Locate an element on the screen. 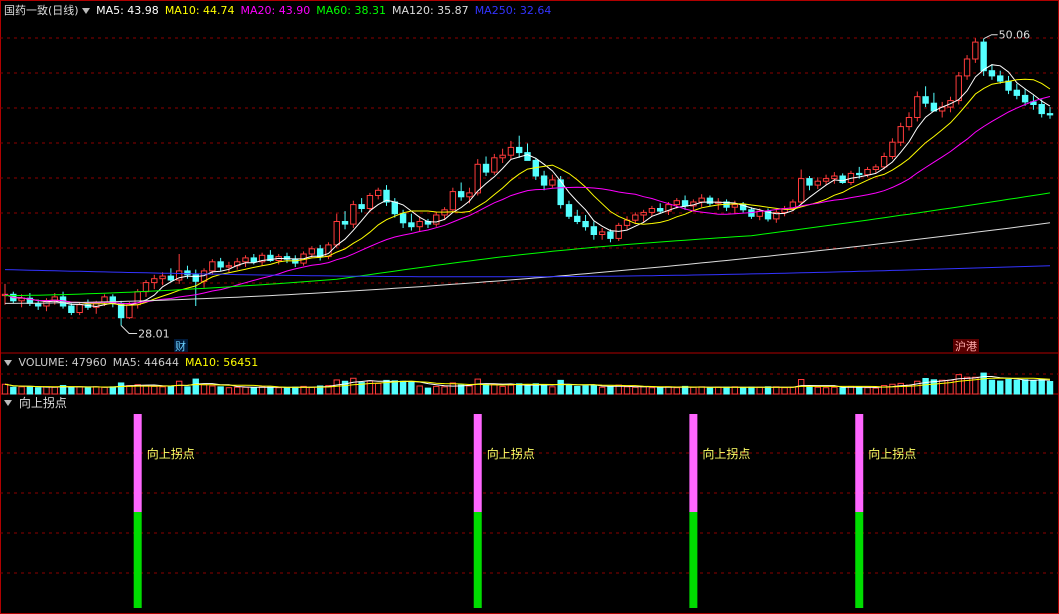  ma250-line is located at coordinates (527, 271).